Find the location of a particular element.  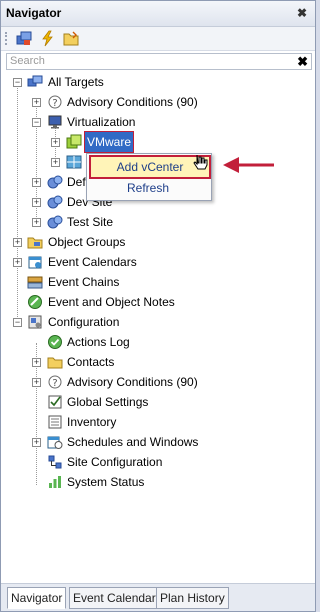

tree-item-event-chains: Event Chains is located at coordinates (151, 282).